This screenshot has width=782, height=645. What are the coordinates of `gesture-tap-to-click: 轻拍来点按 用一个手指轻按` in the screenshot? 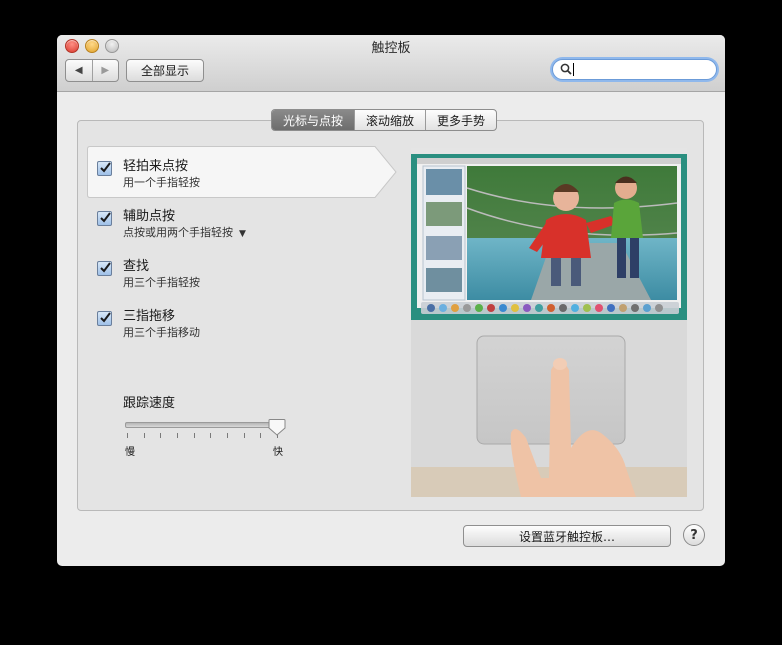 It's located at (222, 175).